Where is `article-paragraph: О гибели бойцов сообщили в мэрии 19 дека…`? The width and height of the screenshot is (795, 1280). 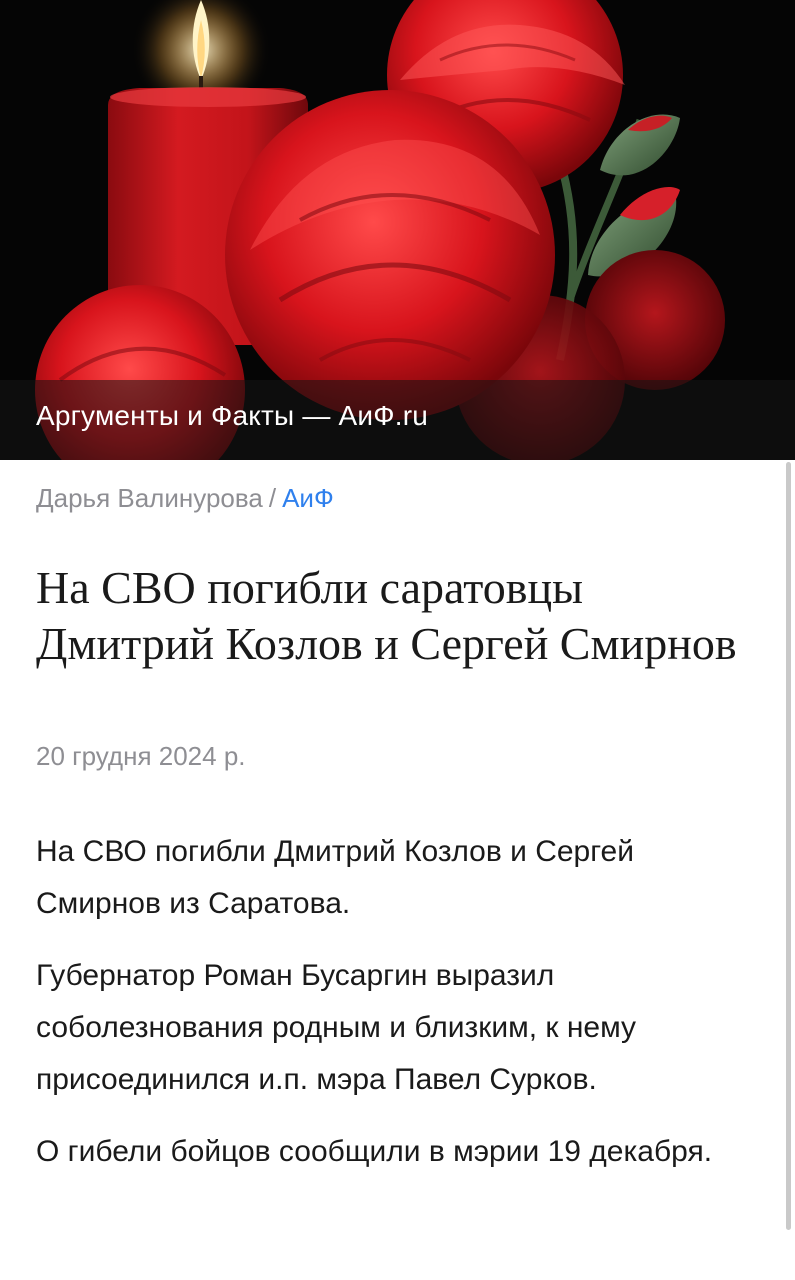 article-paragraph: О гибели бойцов сообщили в мэрии 19 дека… is located at coordinates (374, 1151).